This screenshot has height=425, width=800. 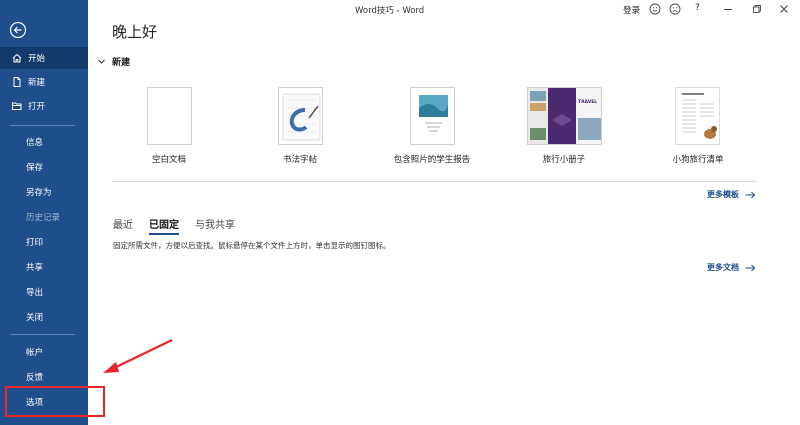 I want to click on template-label: 空白文档, so click(x=168, y=160).